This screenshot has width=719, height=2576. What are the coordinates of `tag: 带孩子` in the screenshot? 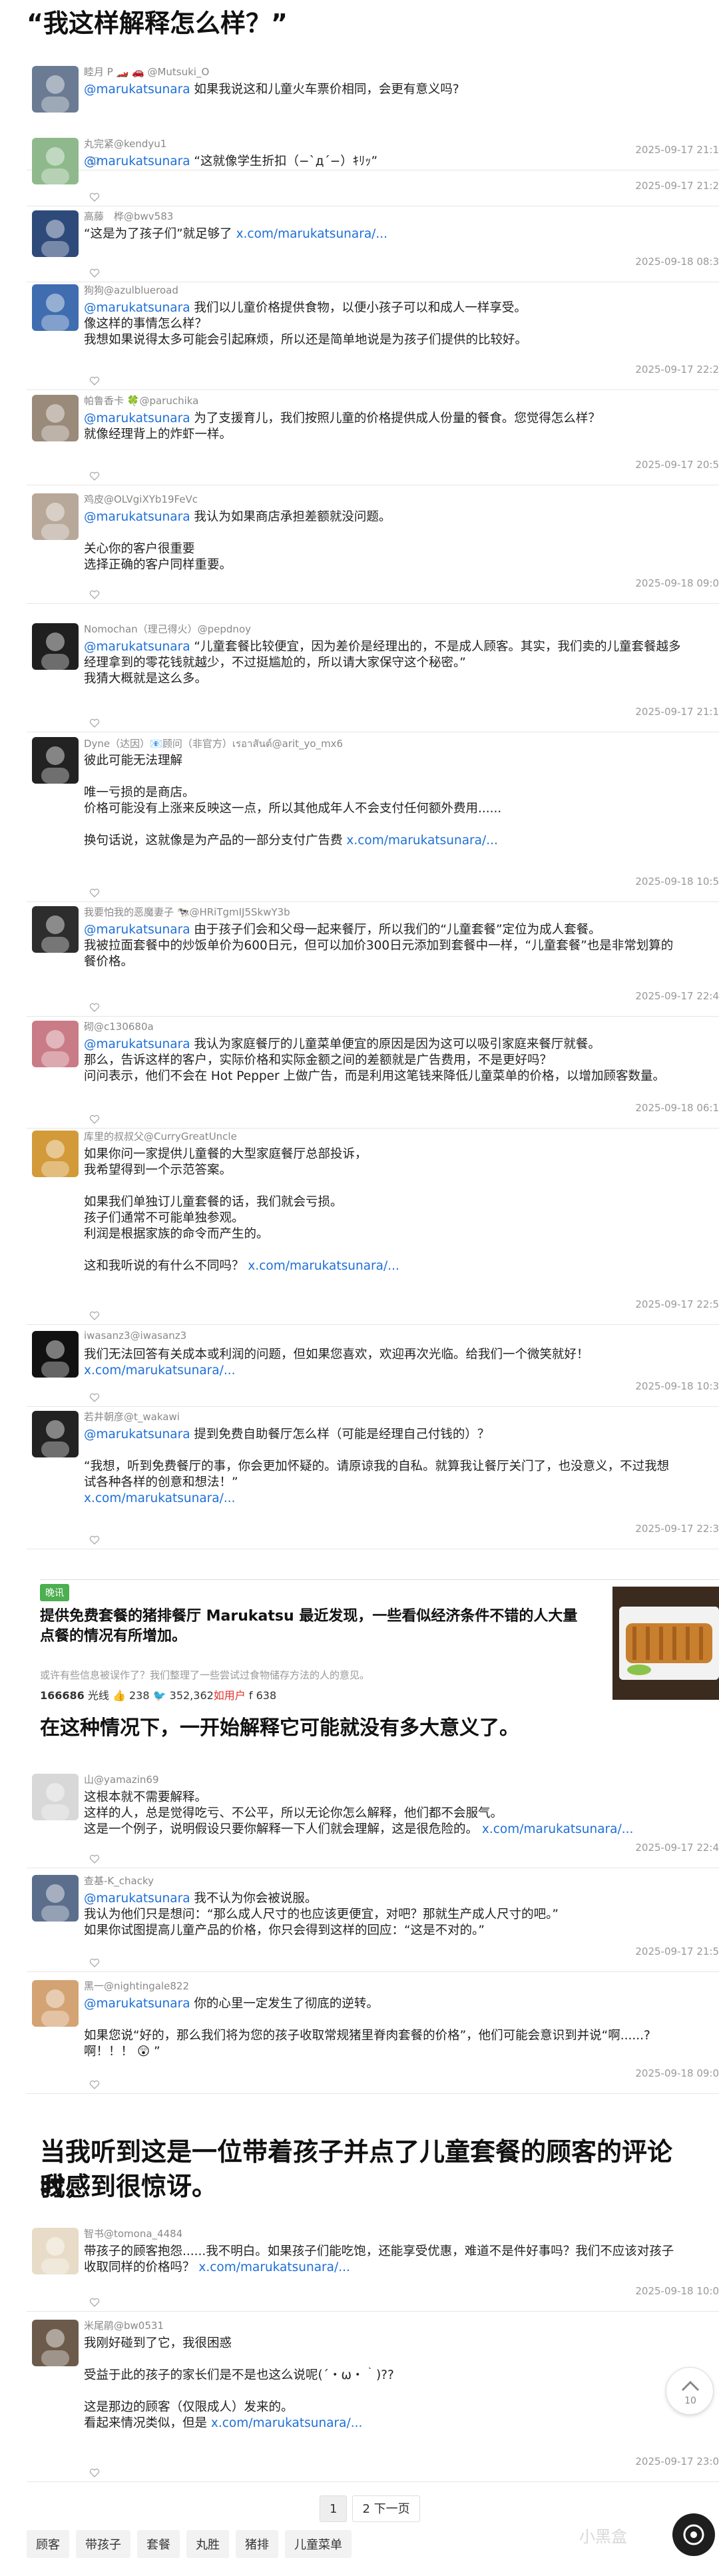 It's located at (103, 2544).